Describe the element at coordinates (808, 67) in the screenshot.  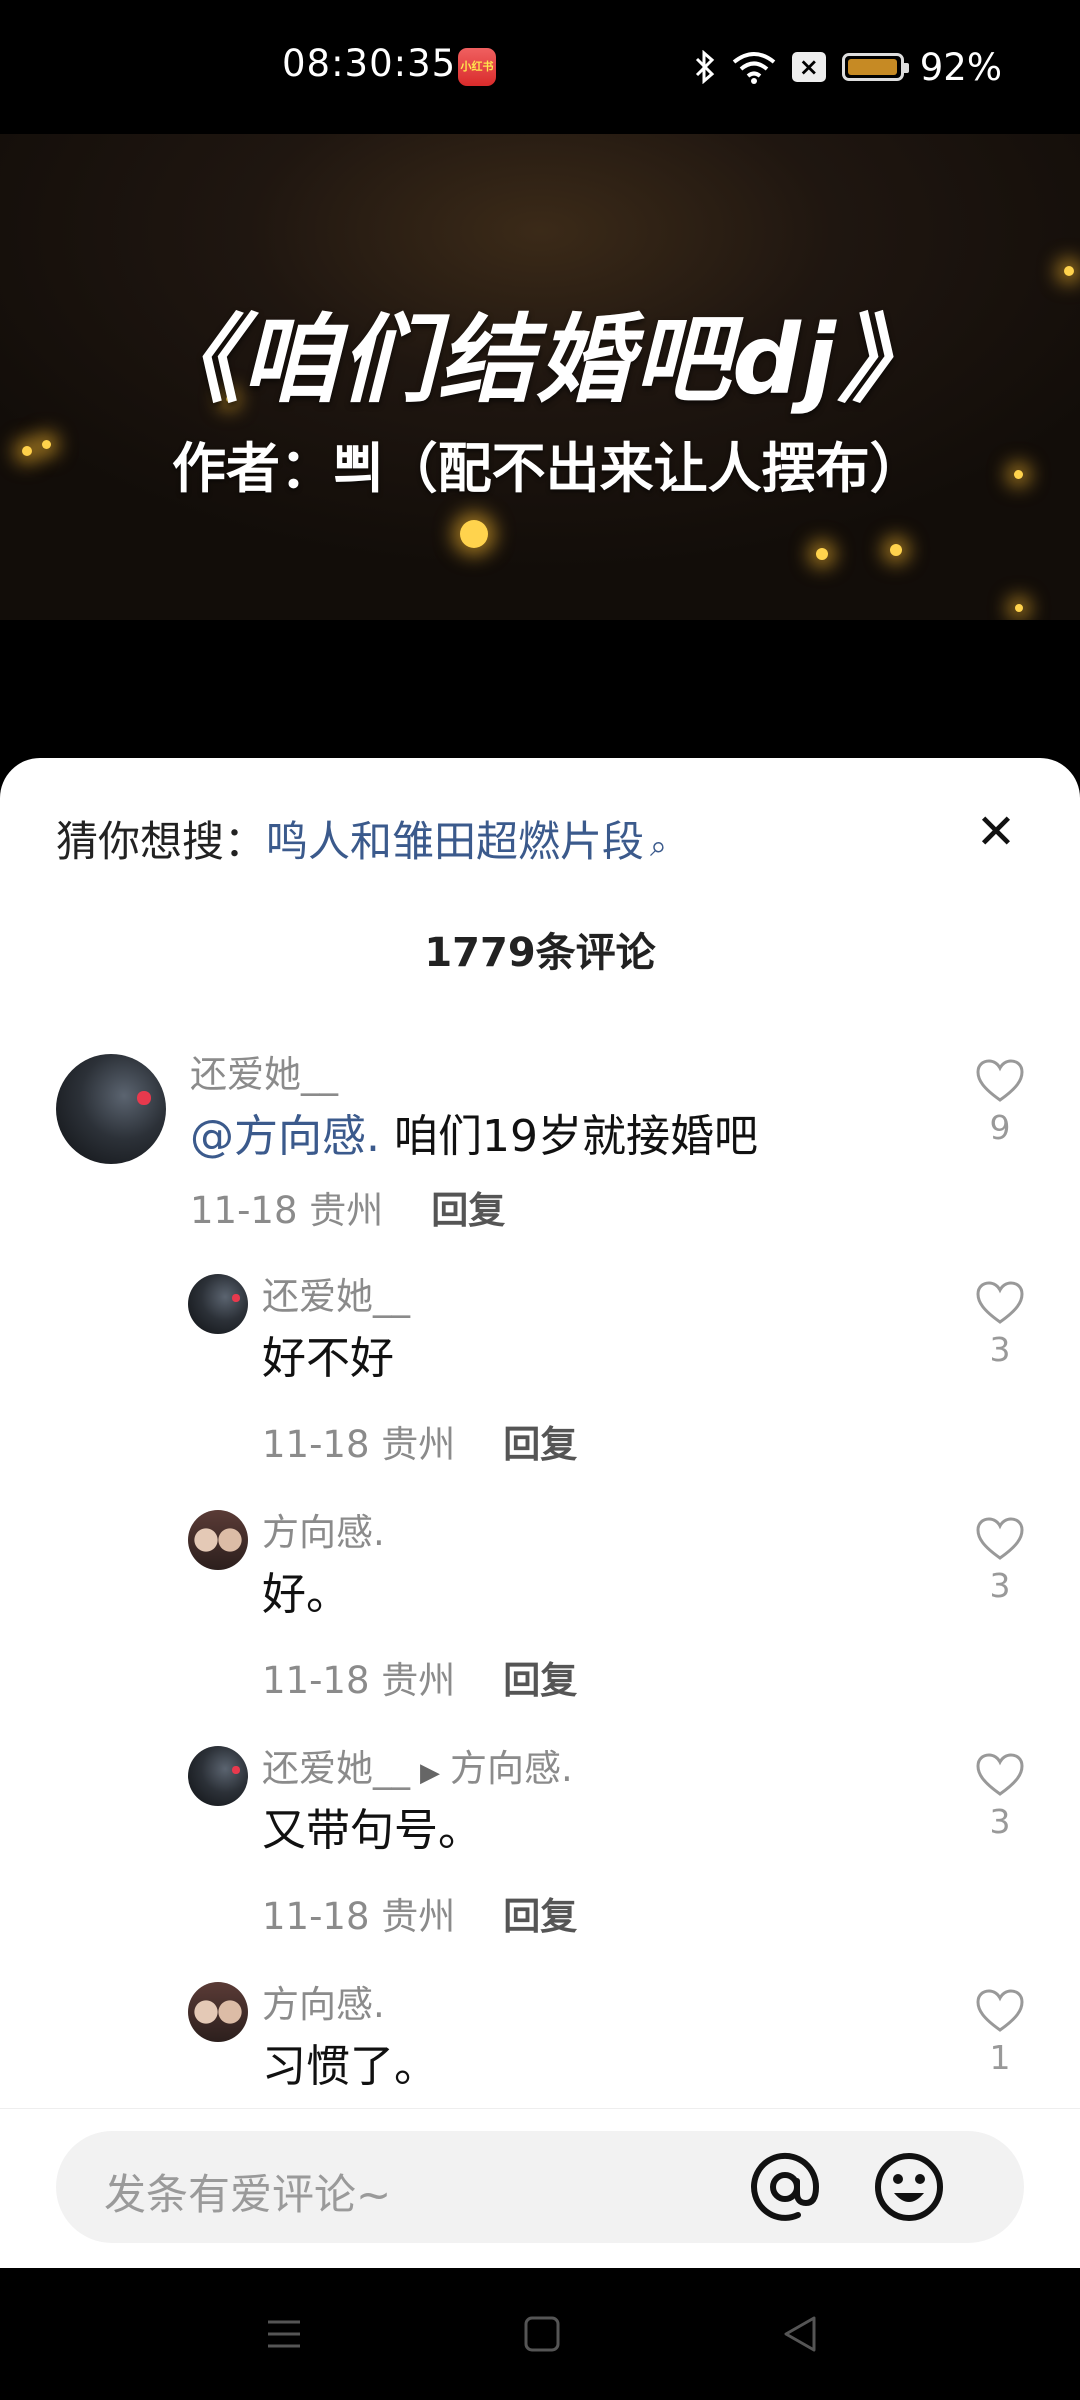
I see `sim-off-icon: ×` at that location.